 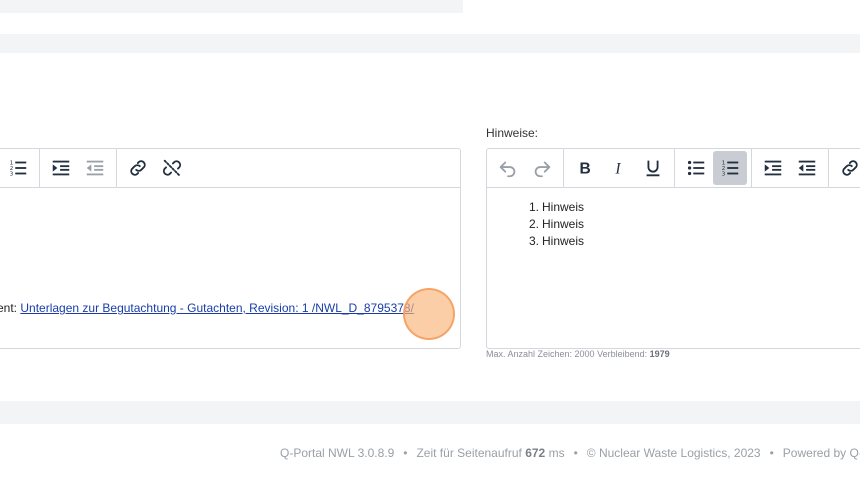 What do you see at coordinates (556, 241) in the screenshot?
I see `list-item: 3. Hinweis` at bounding box center [556, 241].